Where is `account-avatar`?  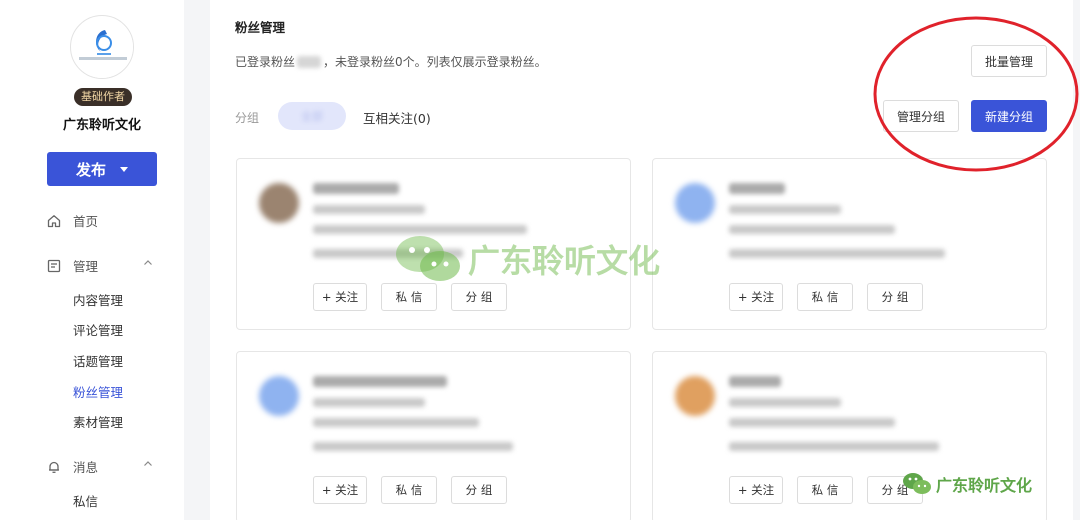 account-avatar is located at coordinates (102, 47).